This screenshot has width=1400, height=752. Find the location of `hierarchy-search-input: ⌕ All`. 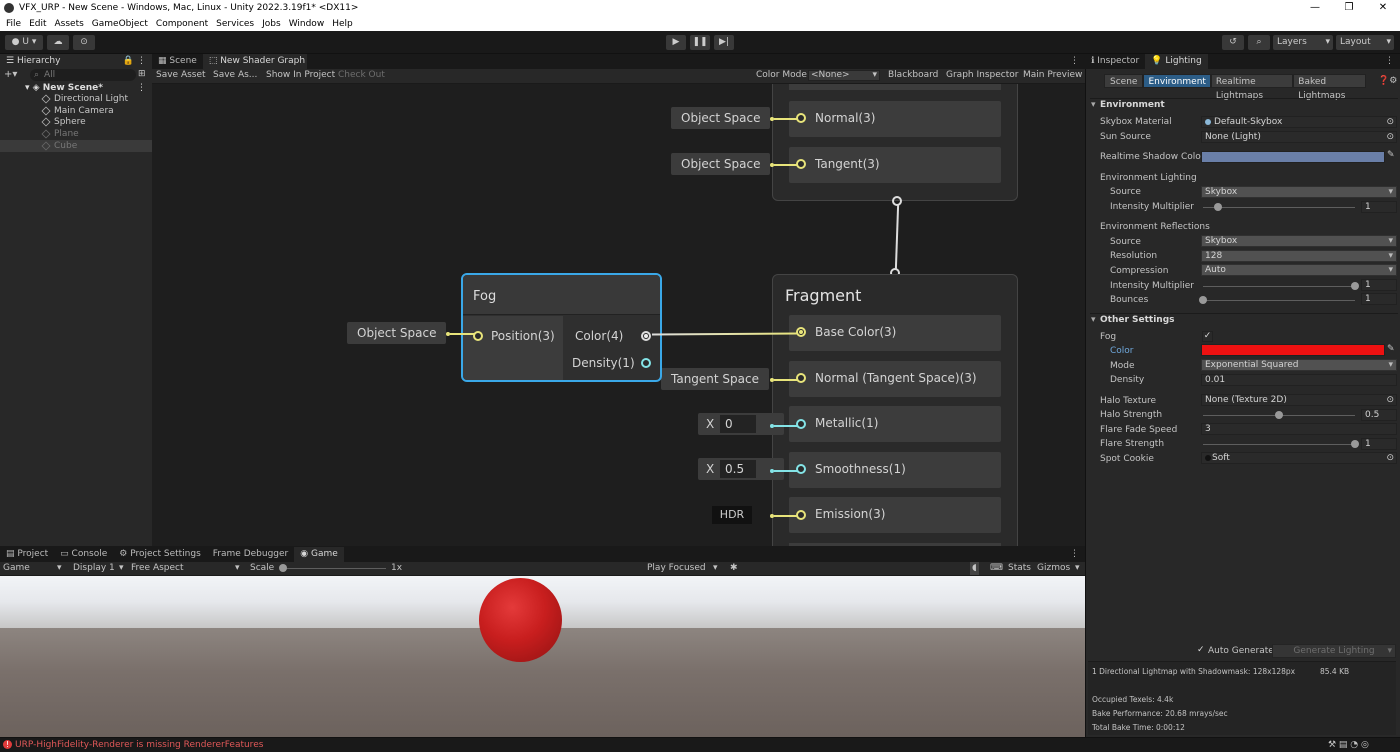

hierarchy-search-input: ⌕ All is located at coordinates (83, 75).